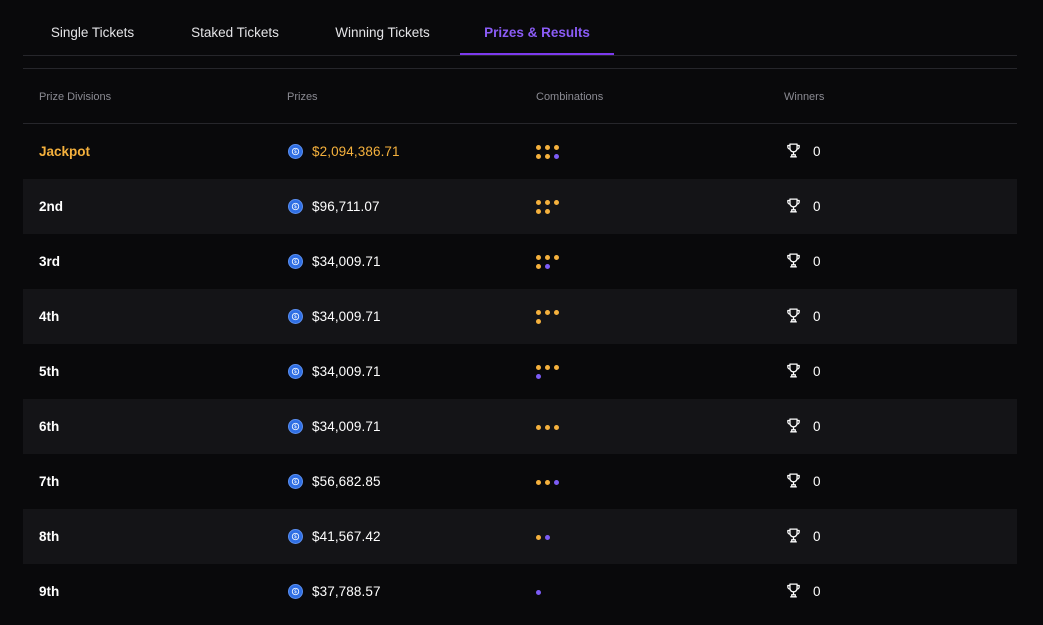 This screenshot has height=625, width=1043. I want to click on header-winners: Winners, so click(804, 97).